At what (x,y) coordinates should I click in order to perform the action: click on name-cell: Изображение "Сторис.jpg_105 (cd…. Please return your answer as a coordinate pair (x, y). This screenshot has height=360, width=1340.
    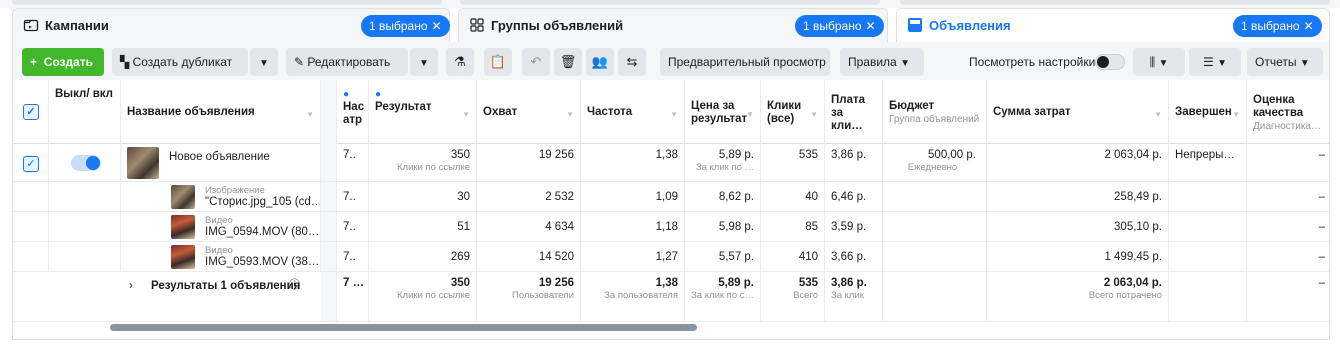
    Looking at the image, I should click on (221, 196).